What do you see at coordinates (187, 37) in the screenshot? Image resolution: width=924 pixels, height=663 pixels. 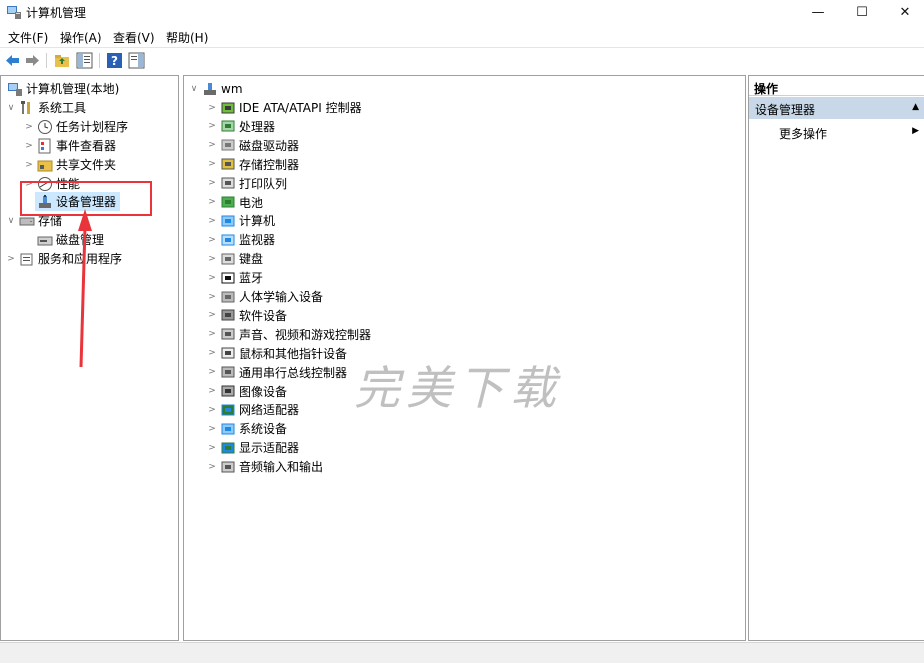 I see `menu-help: 帮助(H)` at bounding box center [187, 37].